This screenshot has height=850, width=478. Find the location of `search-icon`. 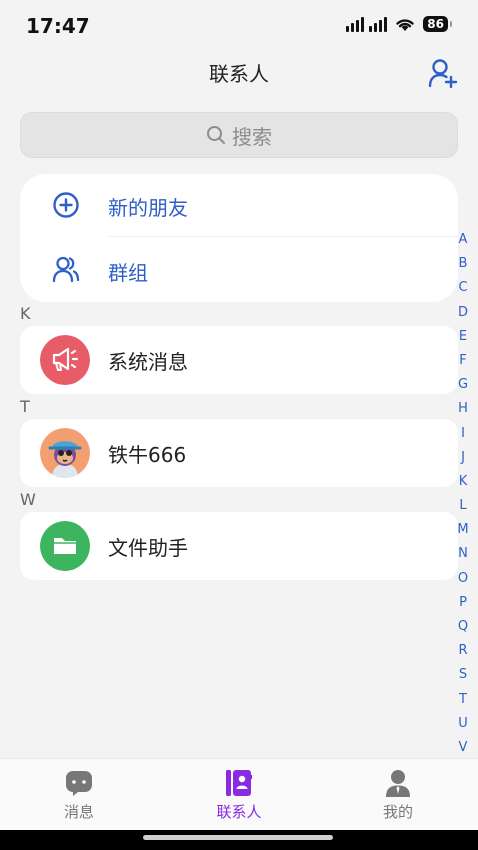

search-icon is located at coordinates (216, 135).